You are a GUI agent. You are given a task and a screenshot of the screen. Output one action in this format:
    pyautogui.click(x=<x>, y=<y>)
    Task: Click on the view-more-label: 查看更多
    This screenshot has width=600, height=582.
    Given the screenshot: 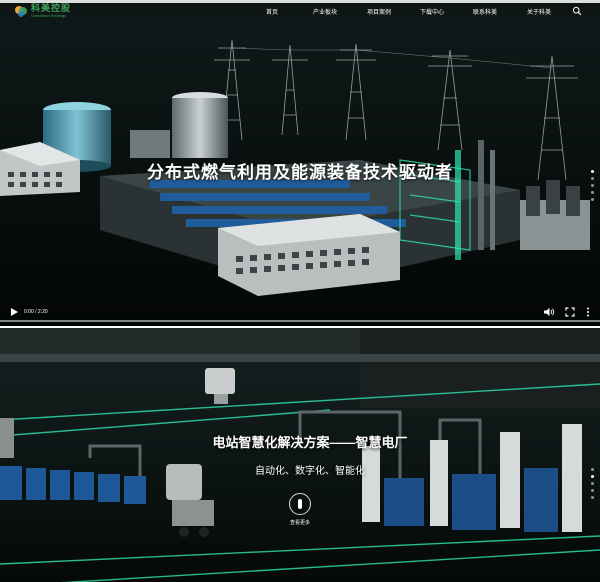 What is the action you would take?
    pyautogui.click(x=300, y=522)
    